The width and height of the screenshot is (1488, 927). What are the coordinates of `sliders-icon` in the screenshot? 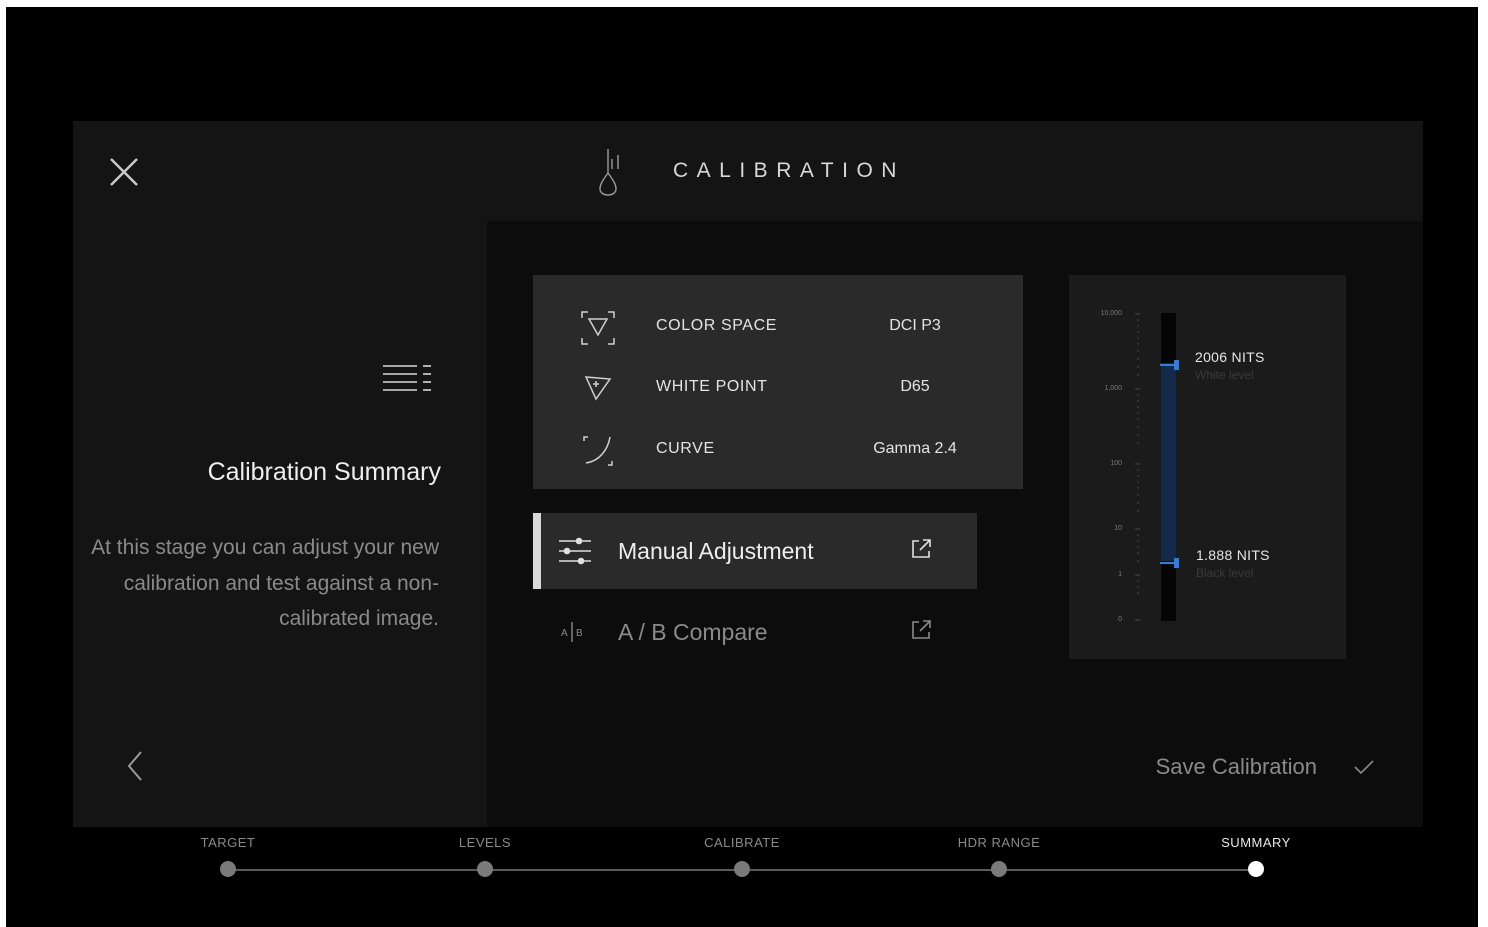 It's located at (575, 551).